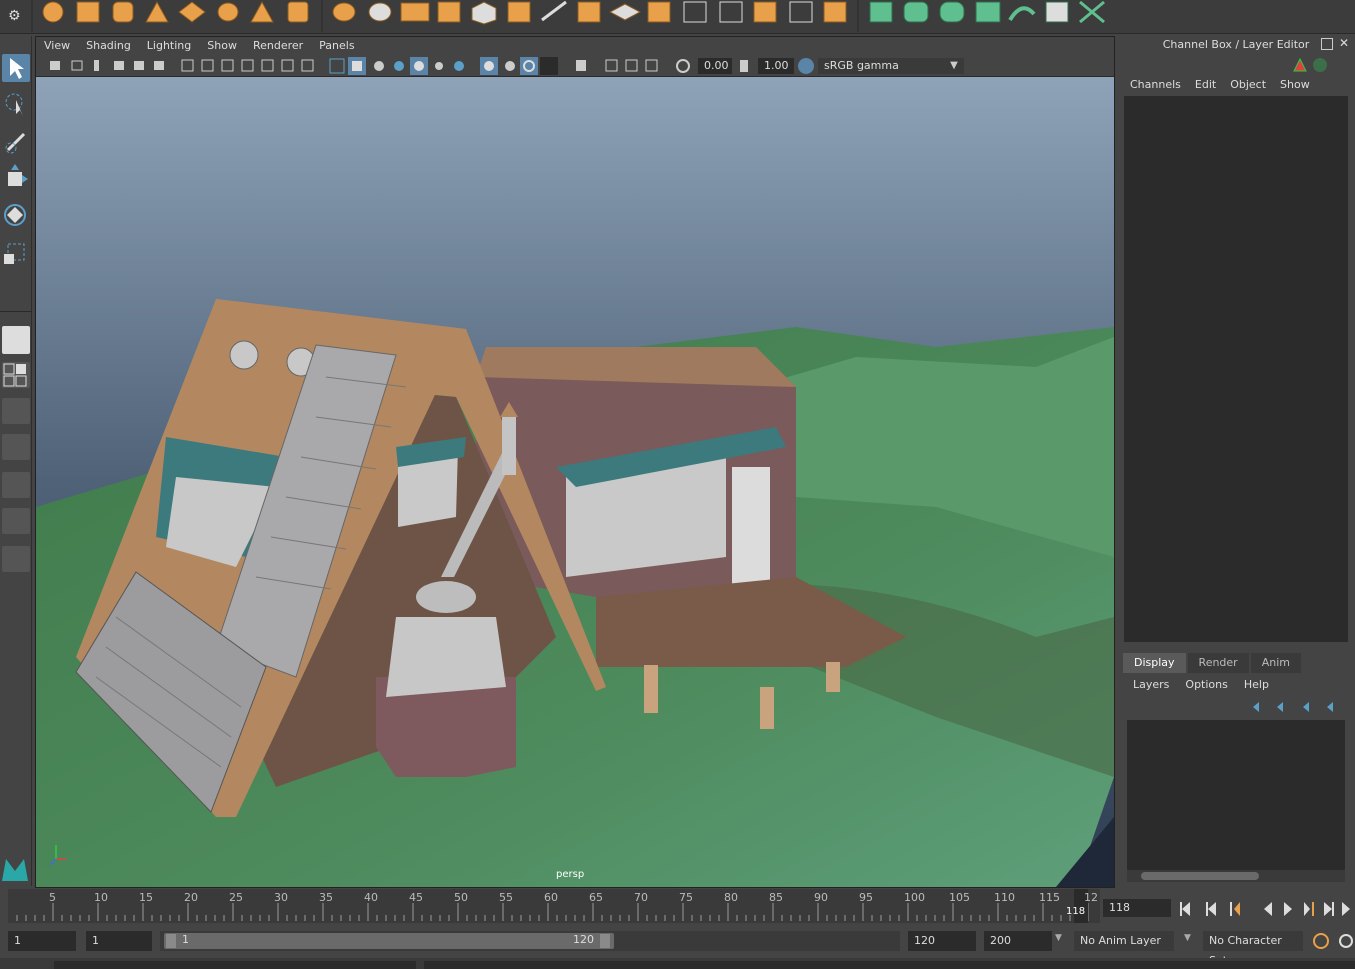 This screenshot has height=969, width=1355. What do you see at coordinates (16, 104) in the screenshot?
I see `lasso-tool-icon` at bounding box center [16, 104].